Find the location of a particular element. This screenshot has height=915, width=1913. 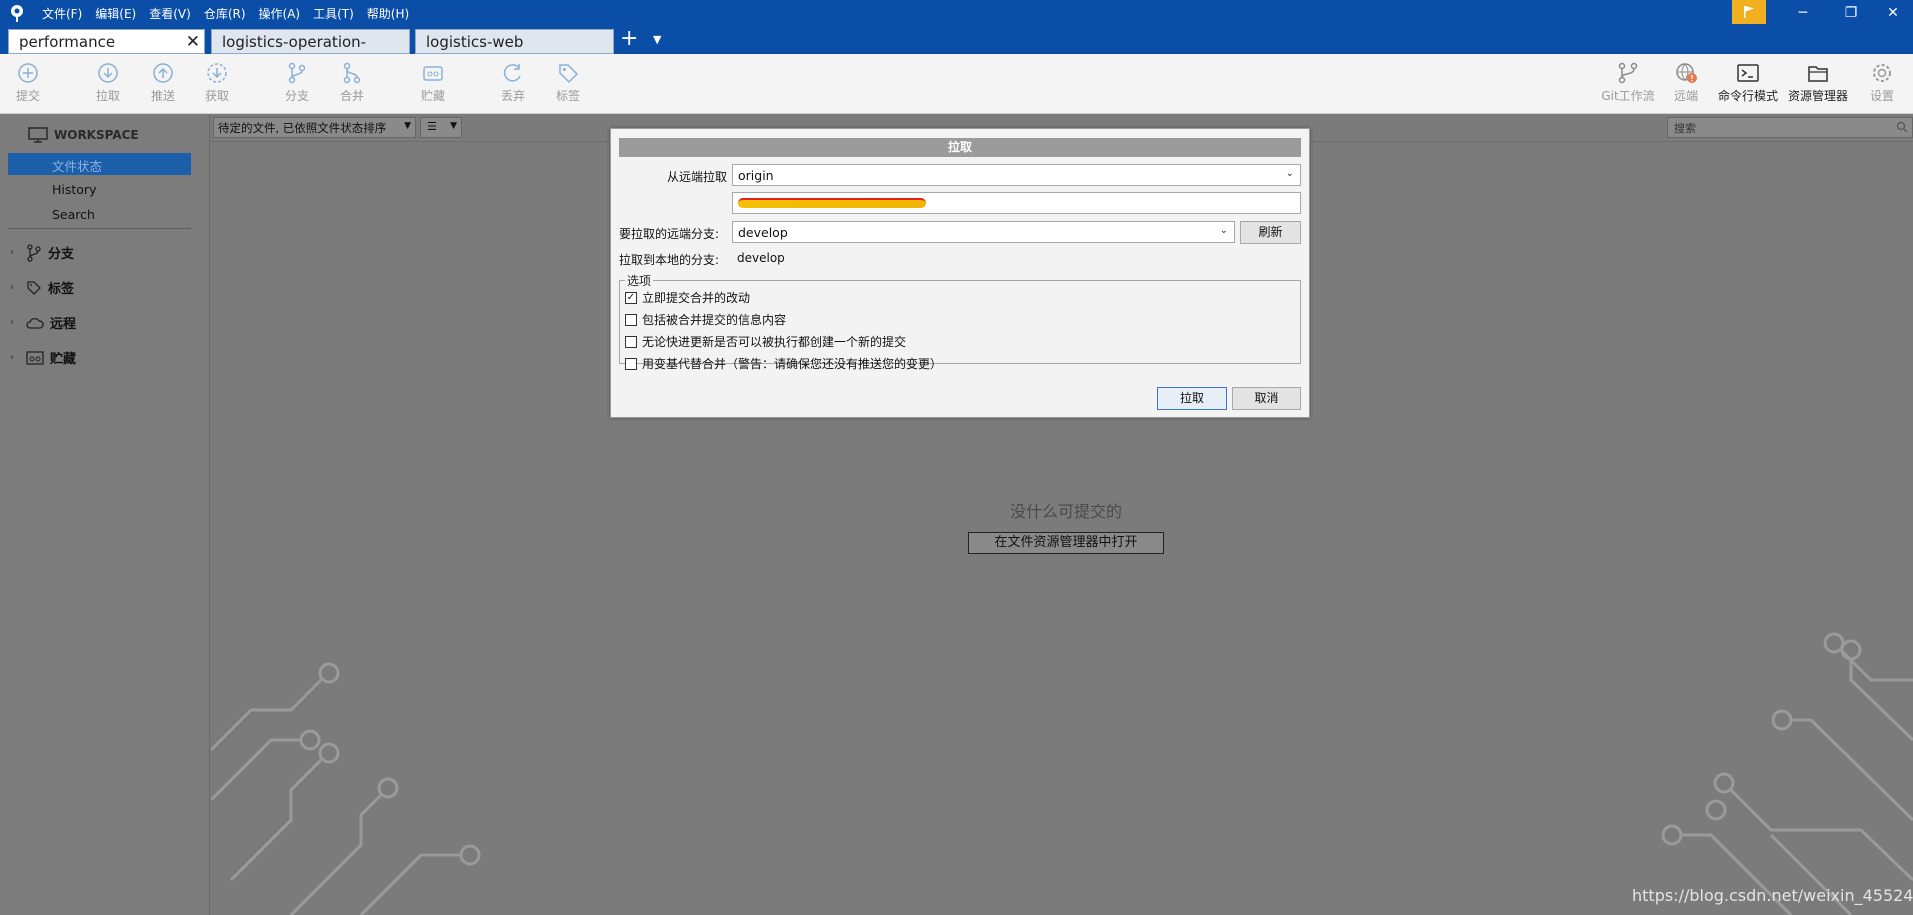

tab-performance: performance ✕ is located at coordinates (106, 41).